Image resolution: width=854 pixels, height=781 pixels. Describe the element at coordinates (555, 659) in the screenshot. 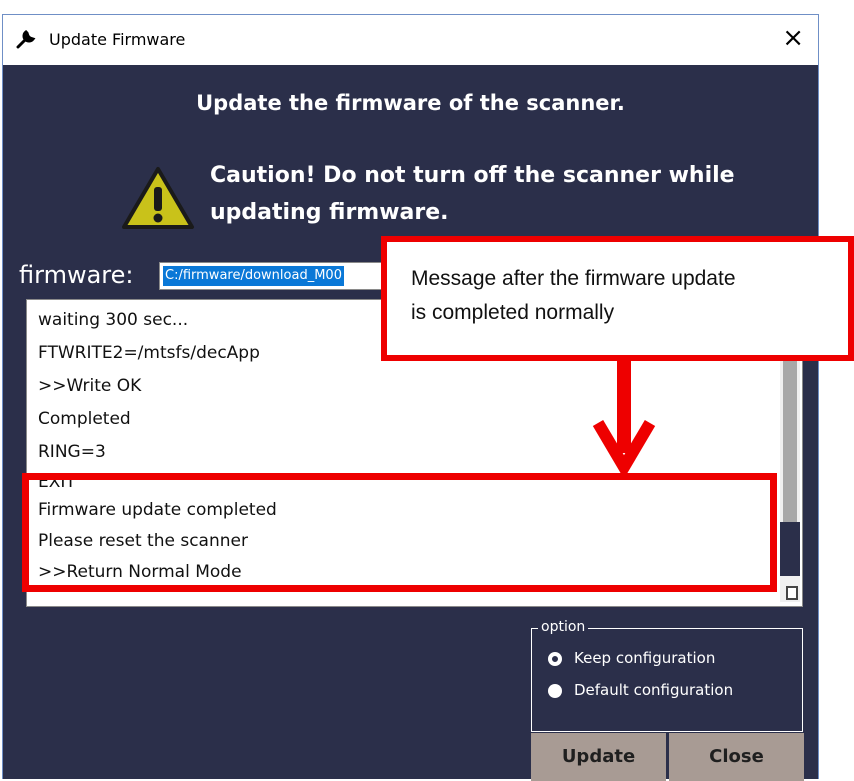

I see `radio-selected-icon` at that location.